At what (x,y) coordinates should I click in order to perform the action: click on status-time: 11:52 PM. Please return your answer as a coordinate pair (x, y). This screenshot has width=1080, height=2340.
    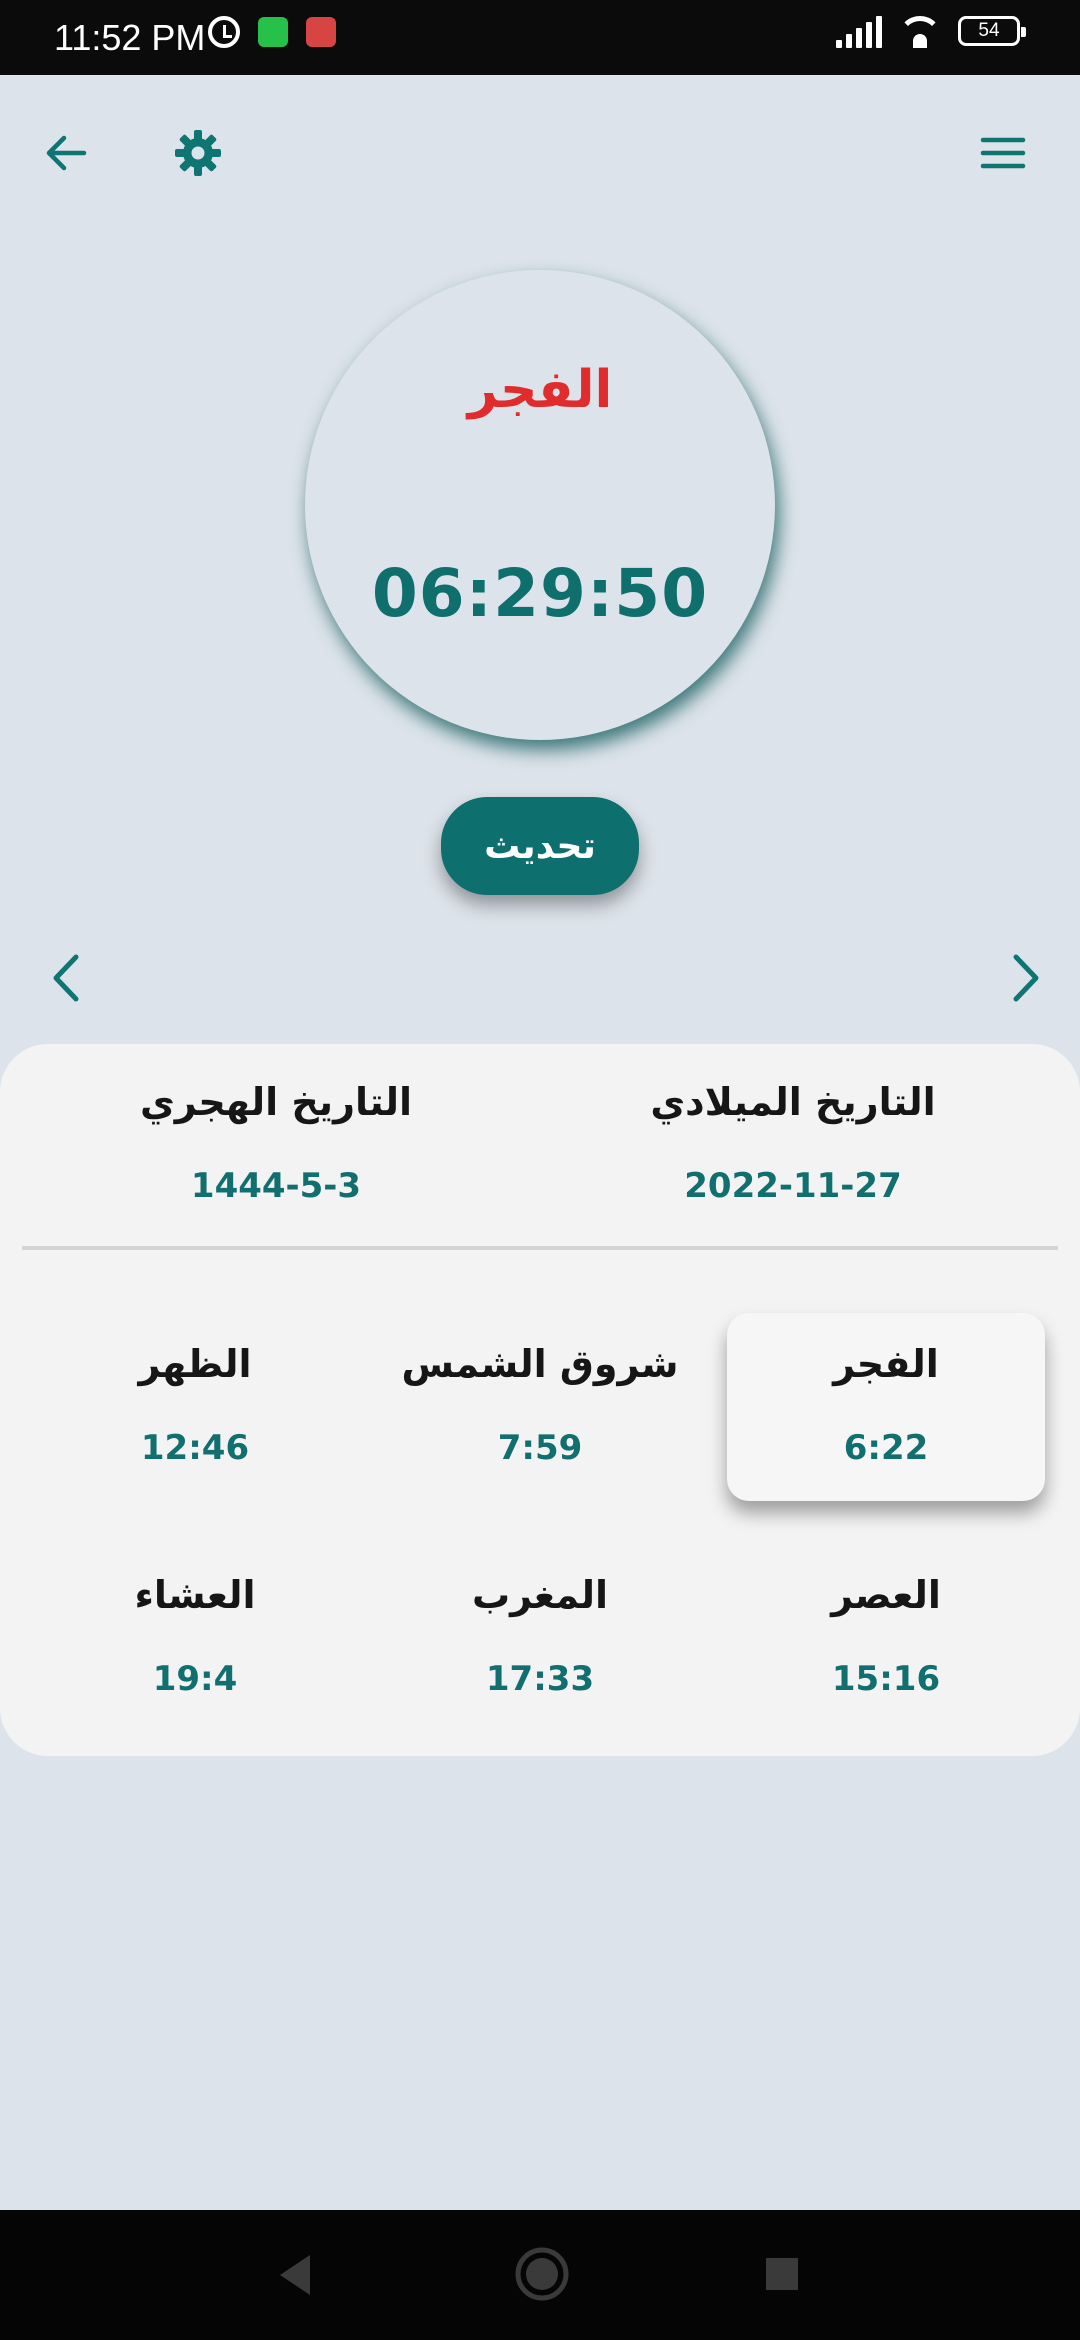
    Looking at the image, I should click on (130, 37).